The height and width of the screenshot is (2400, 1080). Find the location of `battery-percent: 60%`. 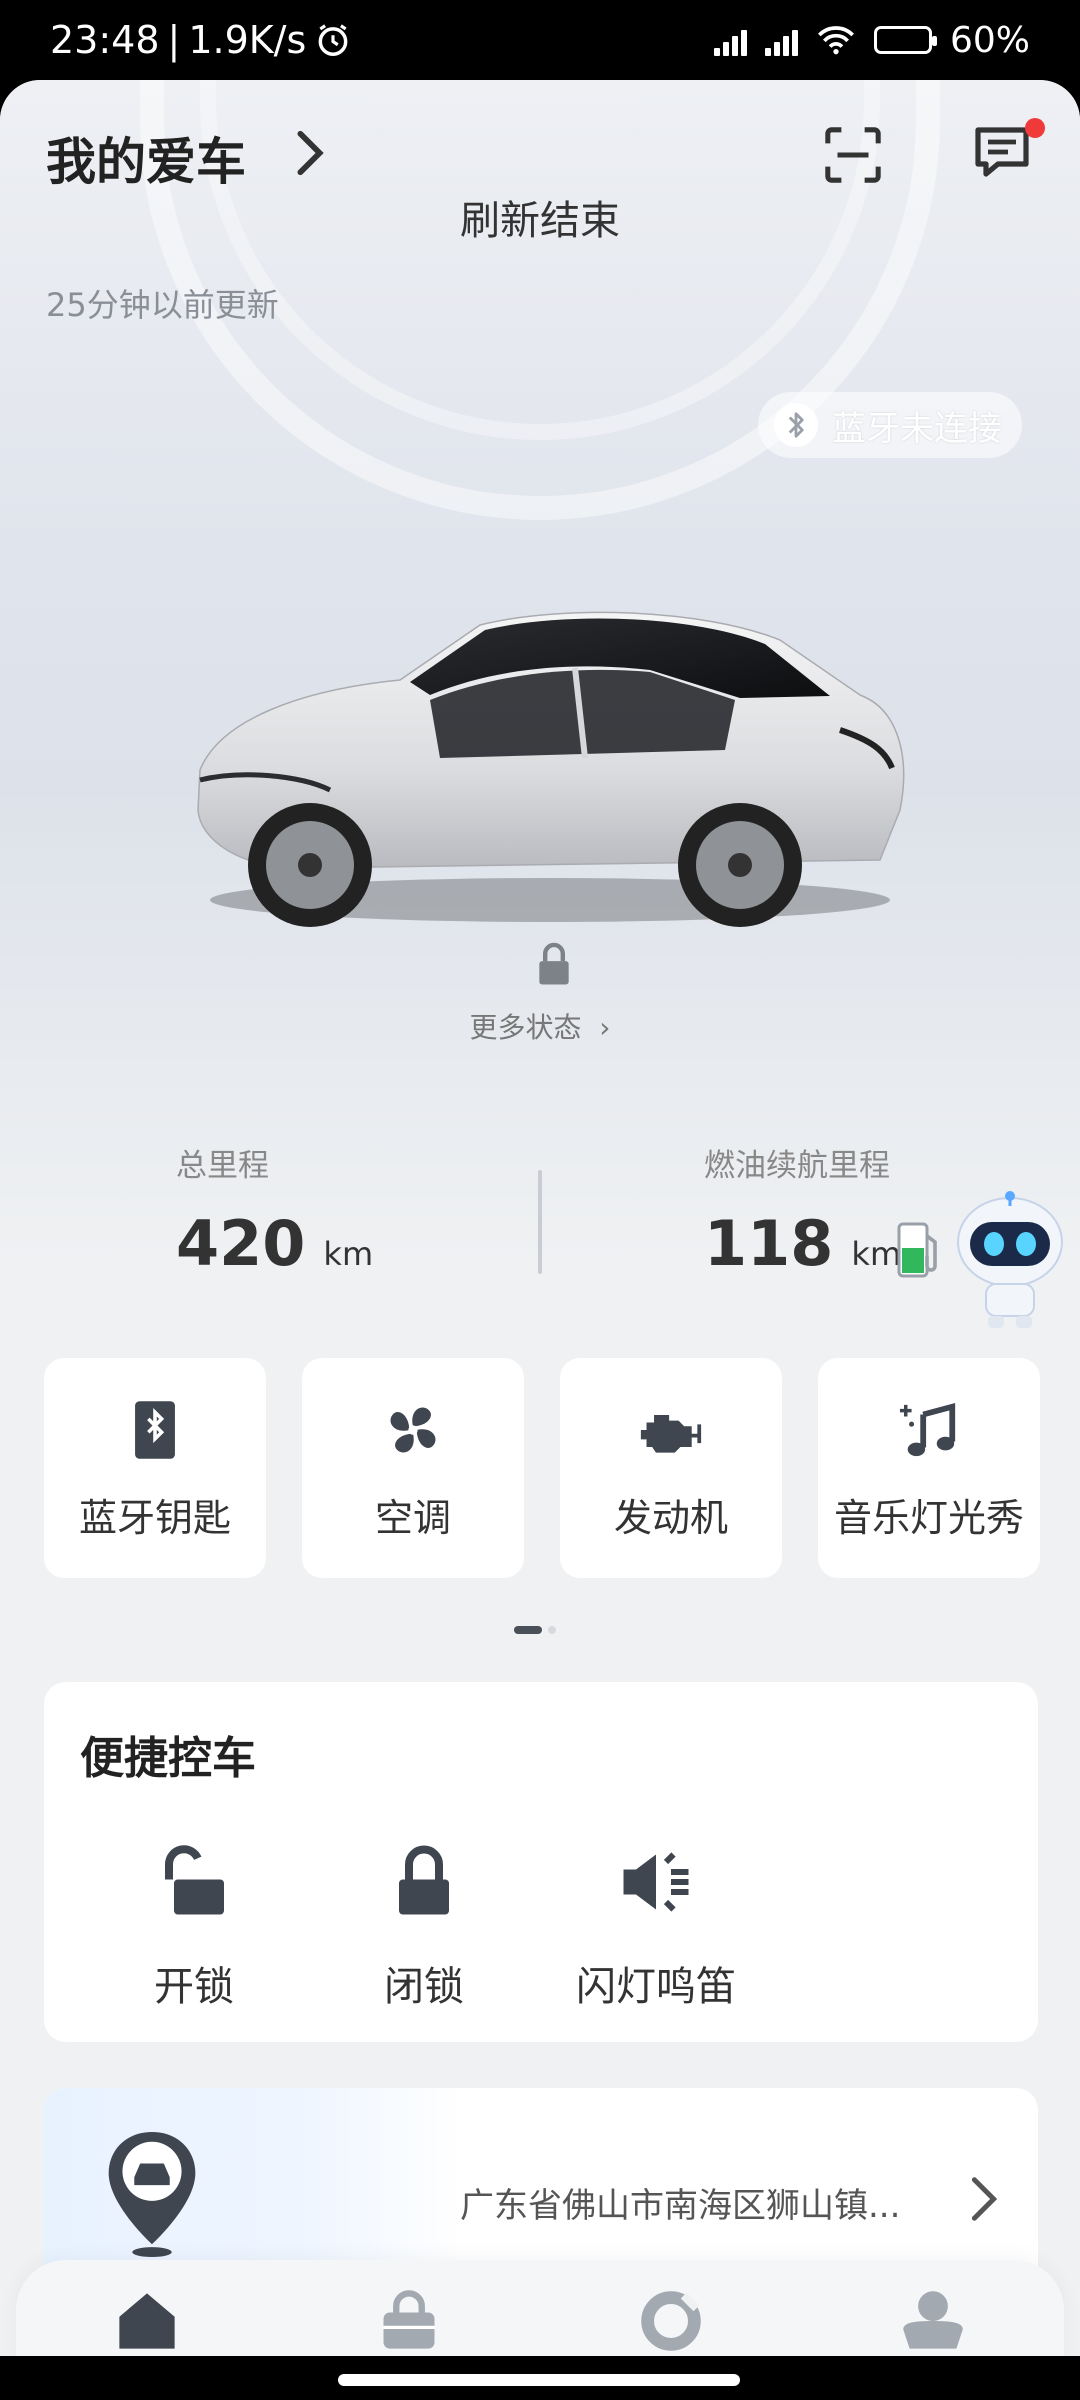

battery-percent: 60% is located at coordinates (989, 40).